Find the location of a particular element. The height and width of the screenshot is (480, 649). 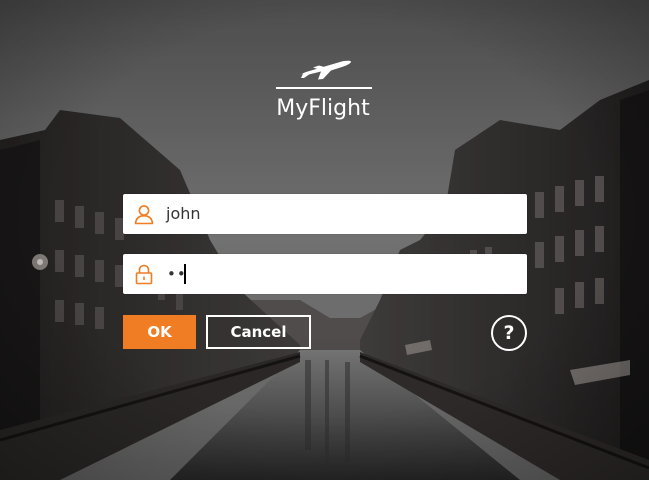

cancel-button: Cancel is located at coordinates (258, 332).